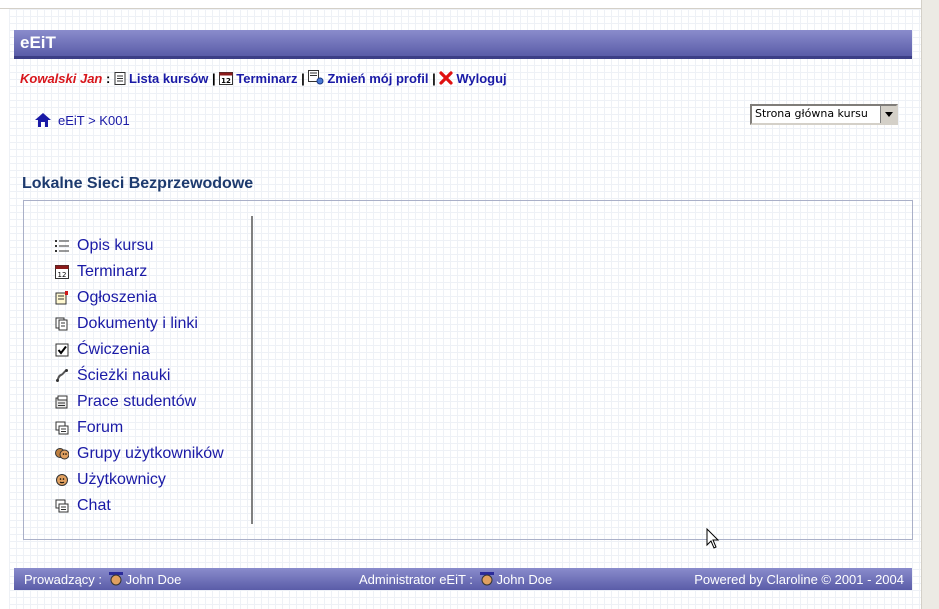  I want to click on footer-powered-by: Powered by Claroline © 2001 - 2004, so click(799, 579).